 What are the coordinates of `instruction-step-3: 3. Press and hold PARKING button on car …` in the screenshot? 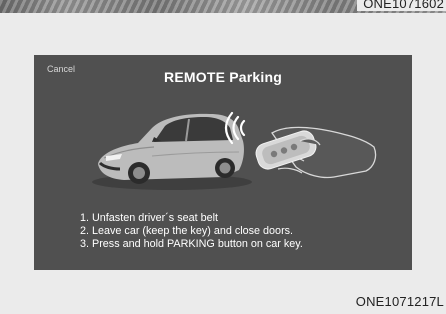 It's located at (191, 244).